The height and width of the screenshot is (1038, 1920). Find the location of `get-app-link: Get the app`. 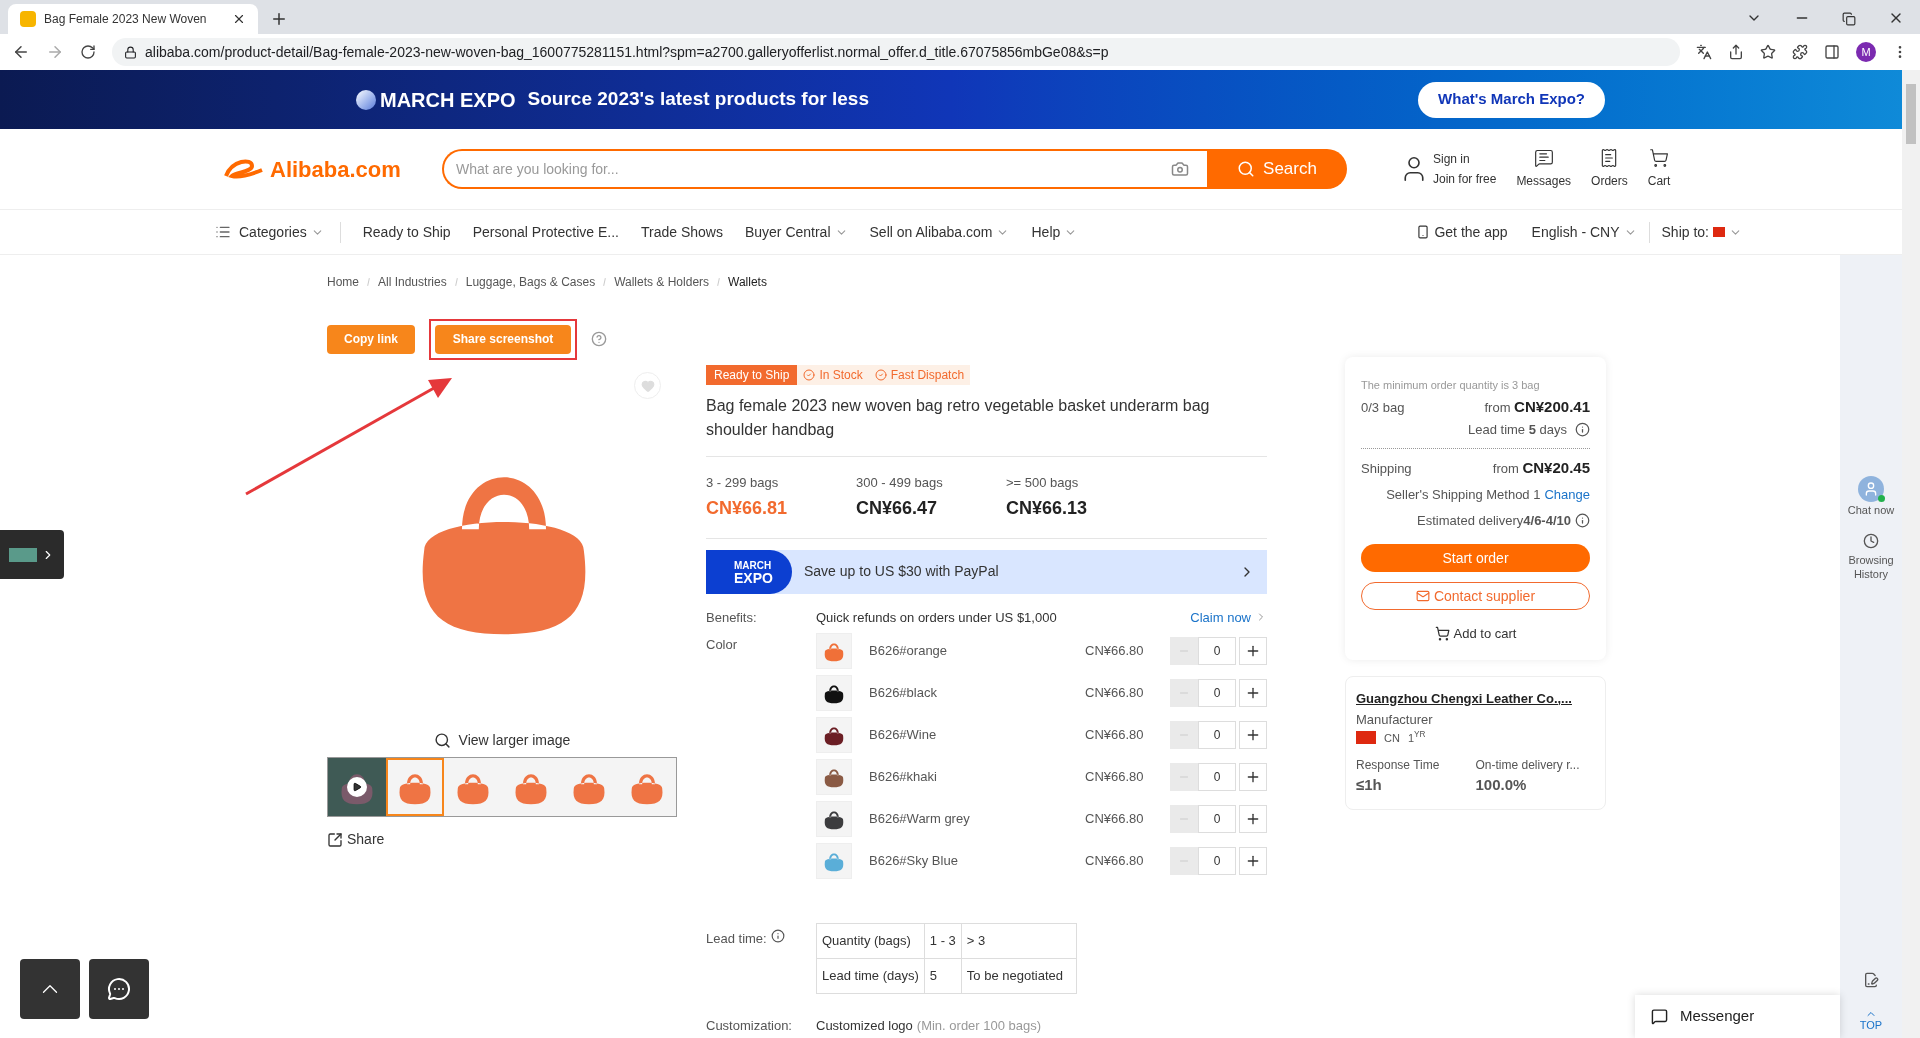

get-app-link: Get the app is located at coordinates (1471, 232).